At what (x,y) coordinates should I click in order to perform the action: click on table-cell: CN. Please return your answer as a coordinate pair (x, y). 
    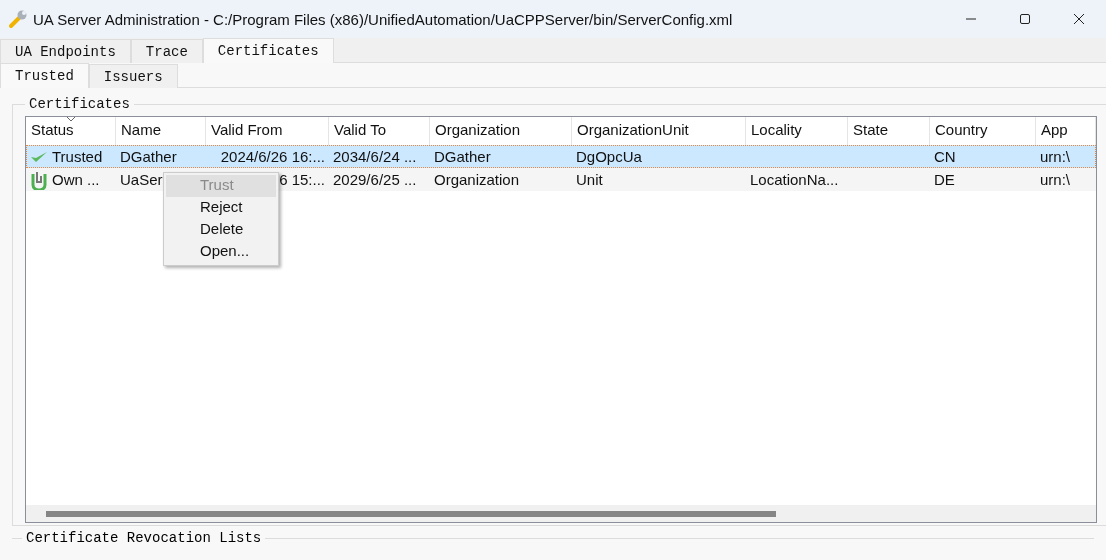
    Looking at the image, I should click on (945, 156).